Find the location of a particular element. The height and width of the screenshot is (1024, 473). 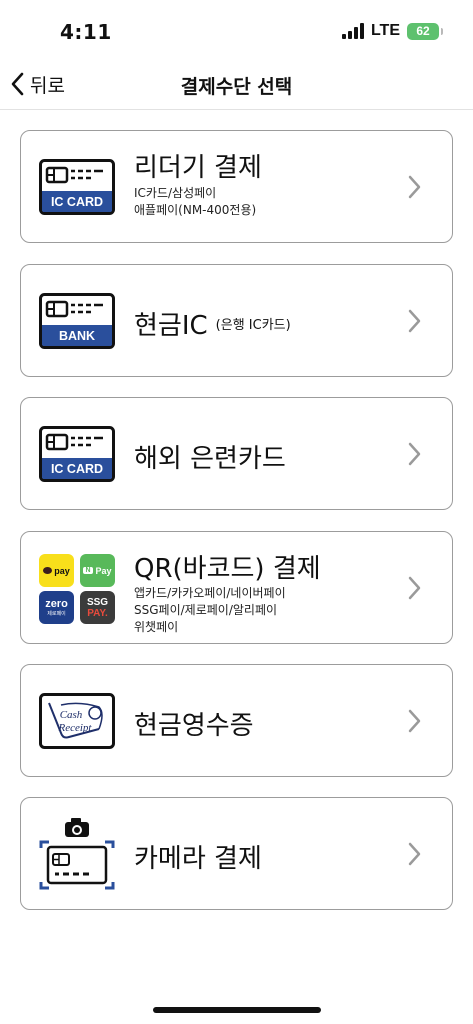

option-subtitle-line-2: SSG페이/제로페이/알리페이 is located at coordinates (206, 610).